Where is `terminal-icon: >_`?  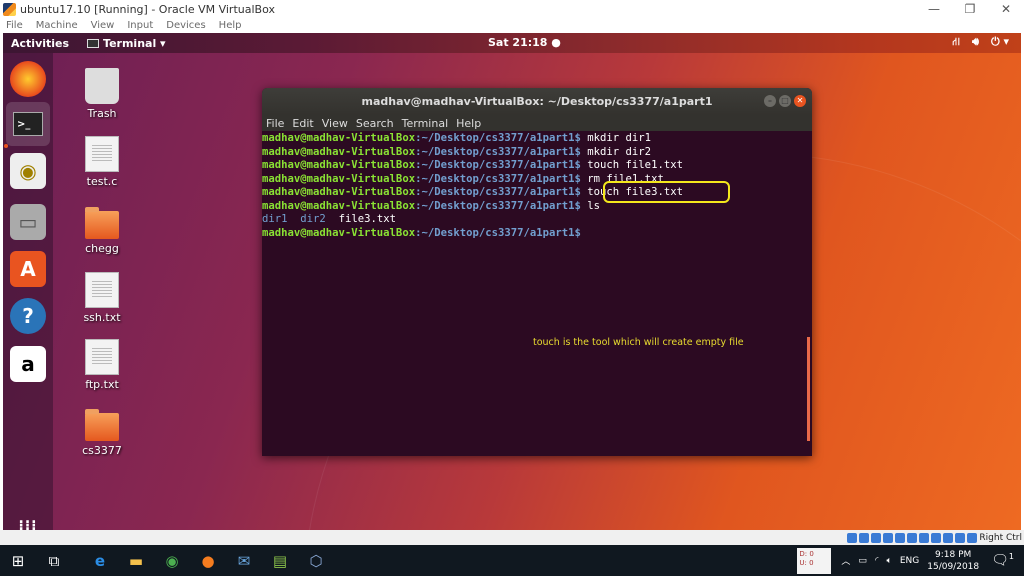 terminal-icon: >_ is located at coordinates (28, 124).